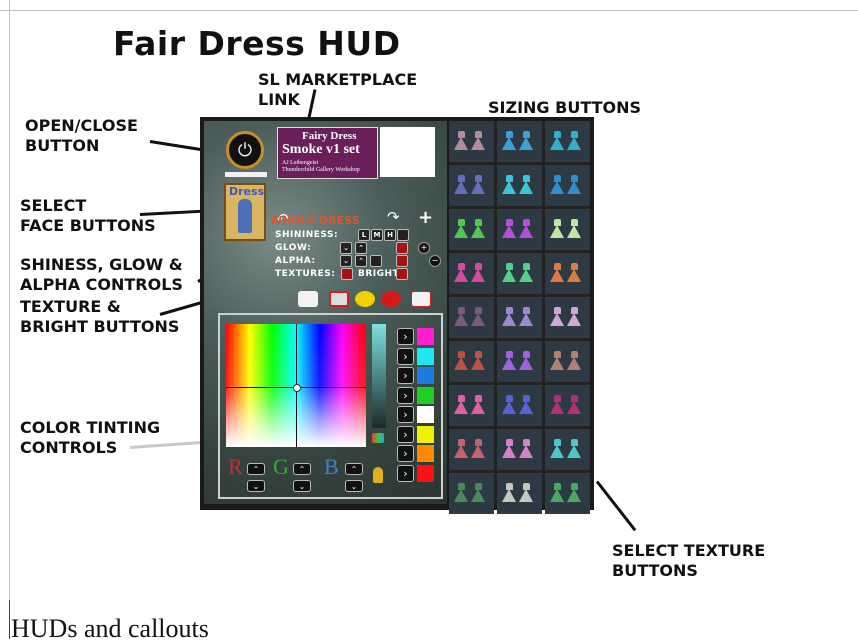  I want to click on callout-texture-bright: TEXTURE & BRIGHT BUTTONS, so click(100, 316).